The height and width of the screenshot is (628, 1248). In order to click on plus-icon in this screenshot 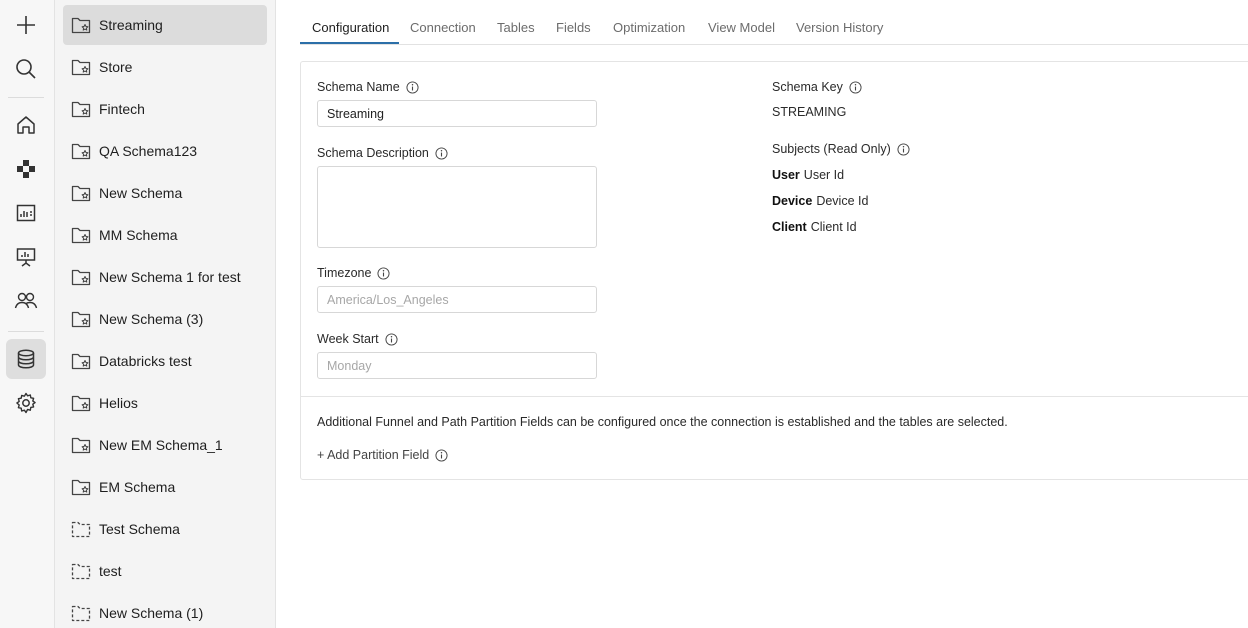, I will do `click(26, 25)`.